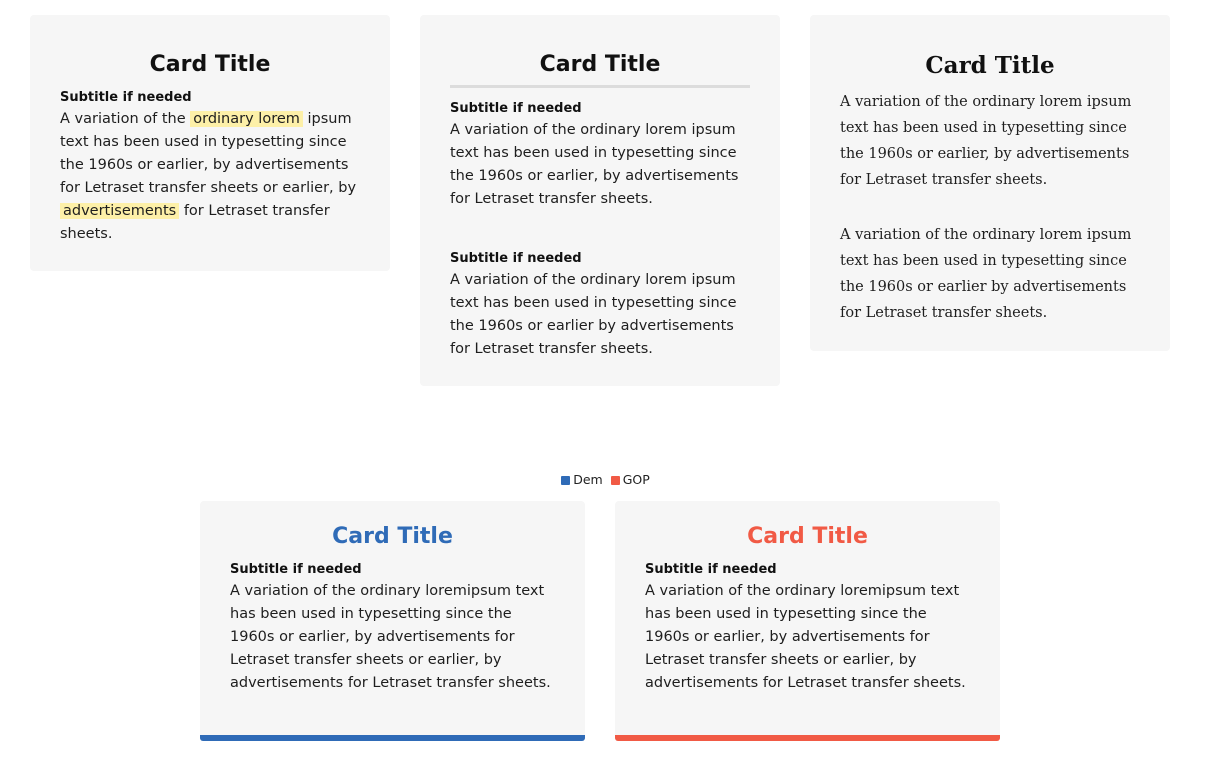  What do you see at coordinates (615, 480) in the screenshot?
I see `gop-swatch` at bounding box center [615, 480].